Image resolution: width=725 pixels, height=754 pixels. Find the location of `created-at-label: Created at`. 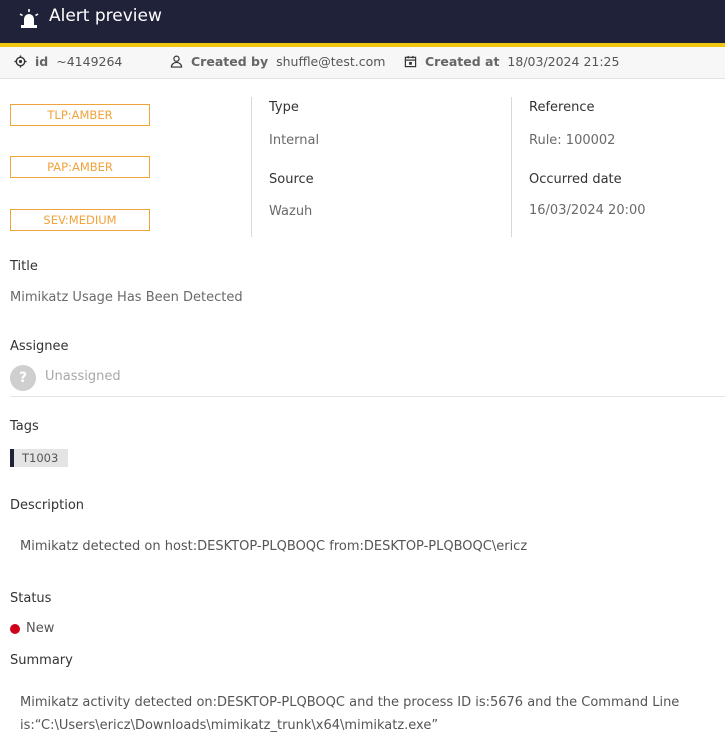

created-at-label: Created at is located at coordinates (462, 61).